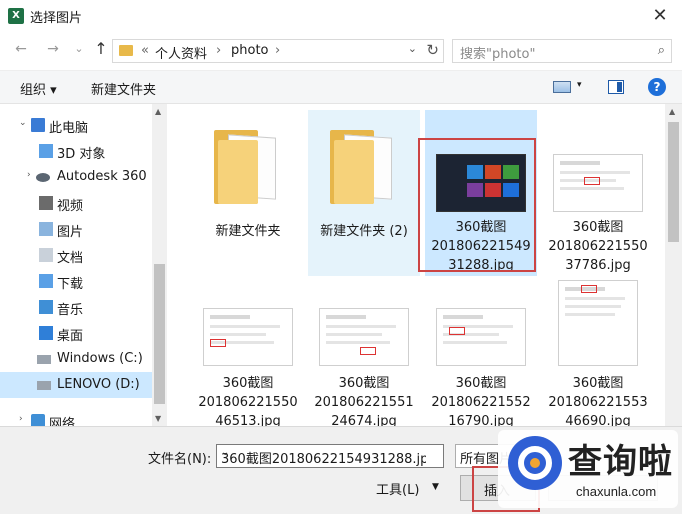 The width and height of the screenshot is (682, 514). What do you see at coordinates (53, 49) in the screenshot?
I see `forward-arrow-icon: →` at bounding box center [53, 49].